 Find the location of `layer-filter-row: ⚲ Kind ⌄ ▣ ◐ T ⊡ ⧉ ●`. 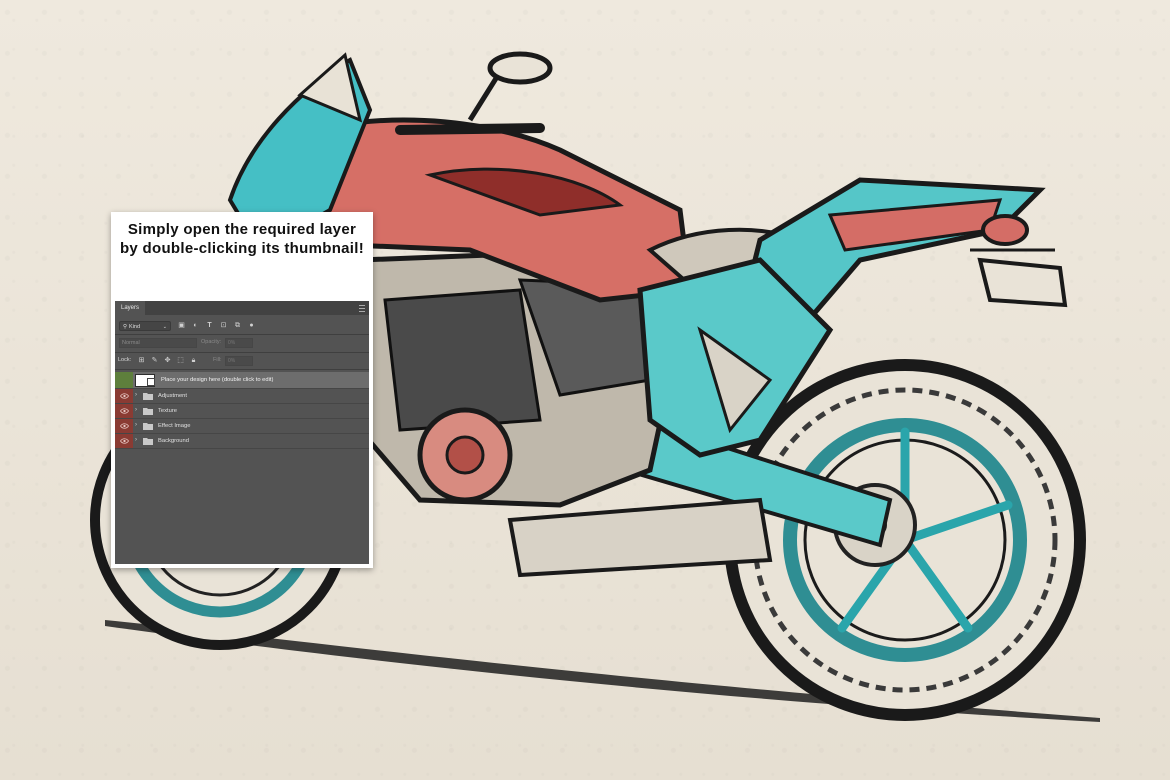

layer-filter-row: ⚲ Kind ⌄ ▣ ◐ T ⊡ ⧉ ● is located at coordinates (242, 326).